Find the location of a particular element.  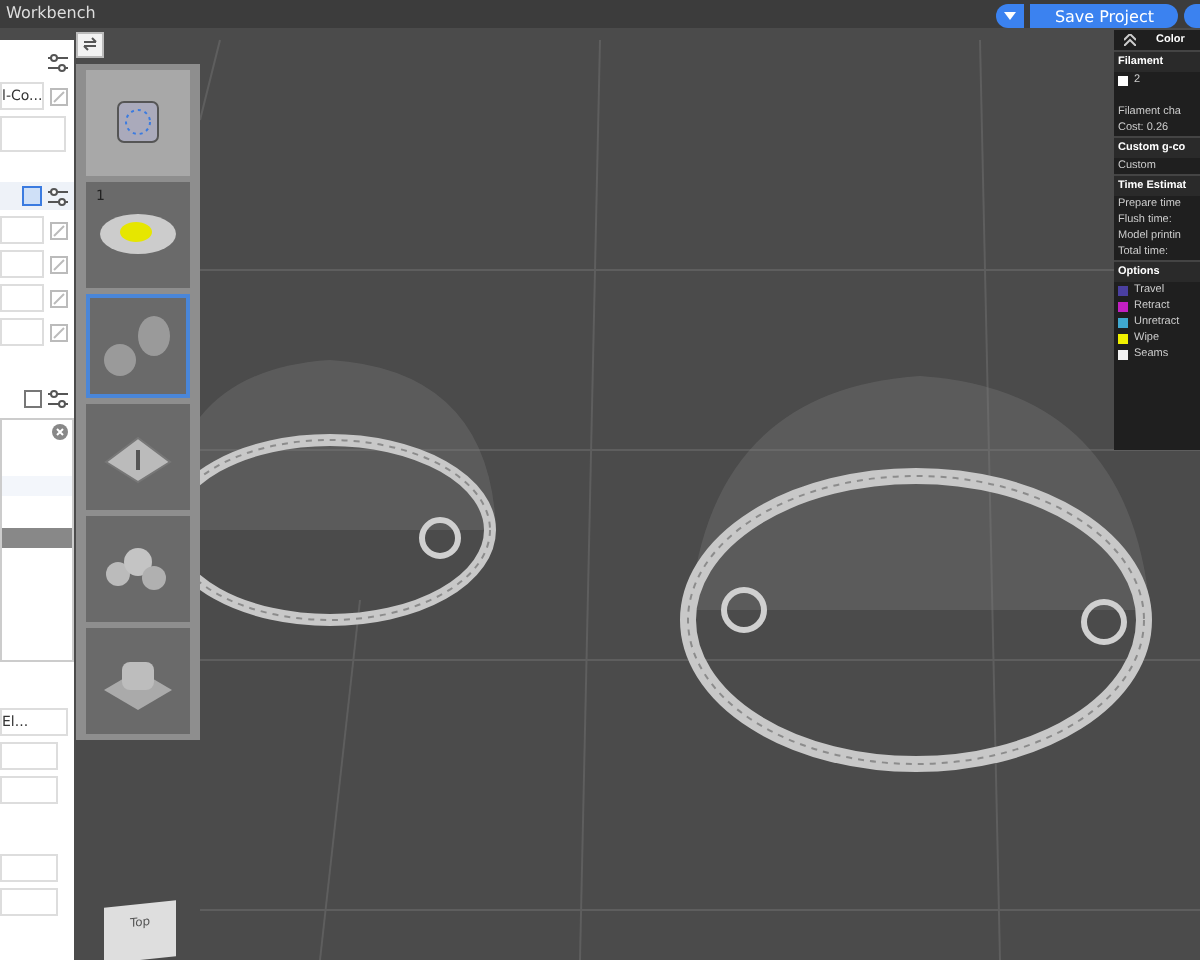

swap-arrows-icon is located at coordinates (90, 43).